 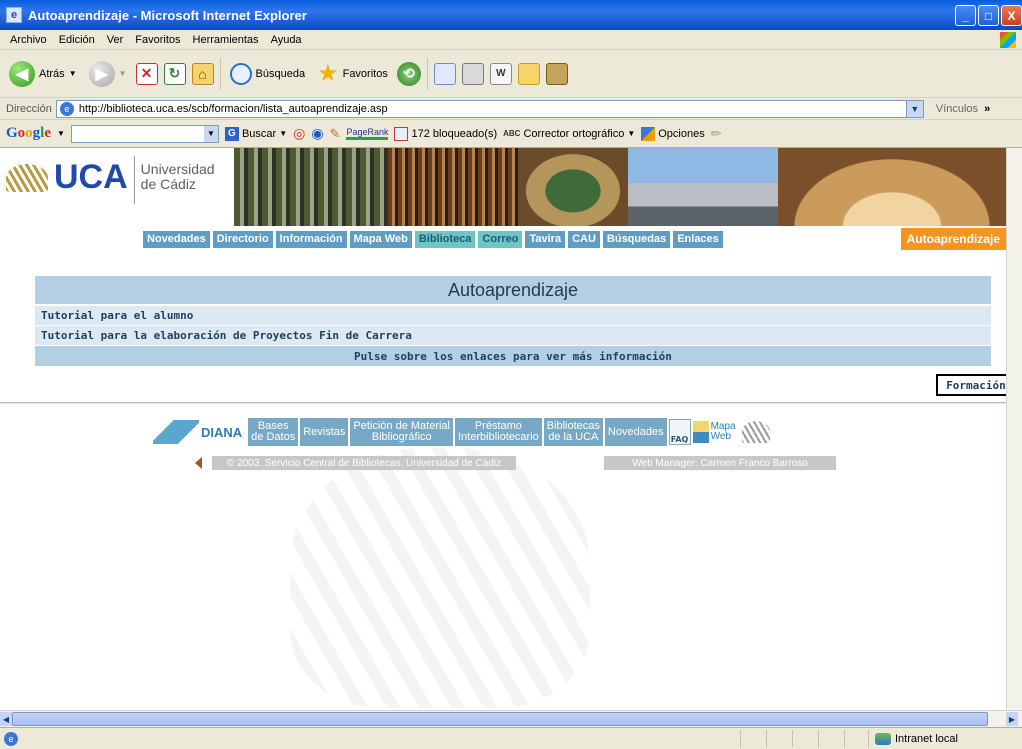 What do you see at coordinates (723, 432) in the screenshot?
I see `mapa-label: Mapa Web` at bounding box center [723, 432].